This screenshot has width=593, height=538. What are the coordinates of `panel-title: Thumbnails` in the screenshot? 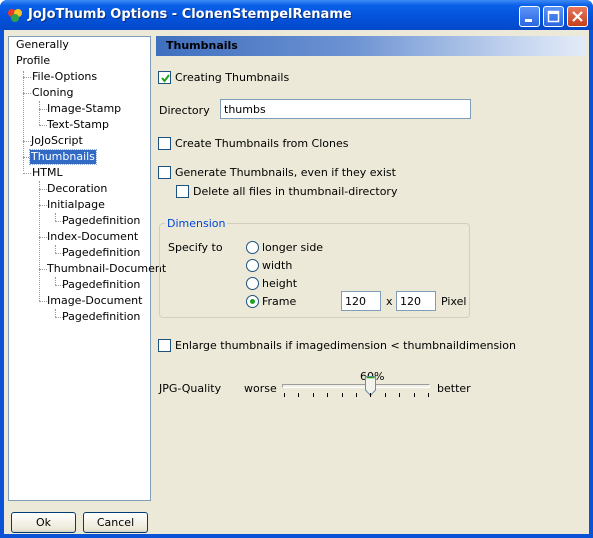 It's located at (202, 45).